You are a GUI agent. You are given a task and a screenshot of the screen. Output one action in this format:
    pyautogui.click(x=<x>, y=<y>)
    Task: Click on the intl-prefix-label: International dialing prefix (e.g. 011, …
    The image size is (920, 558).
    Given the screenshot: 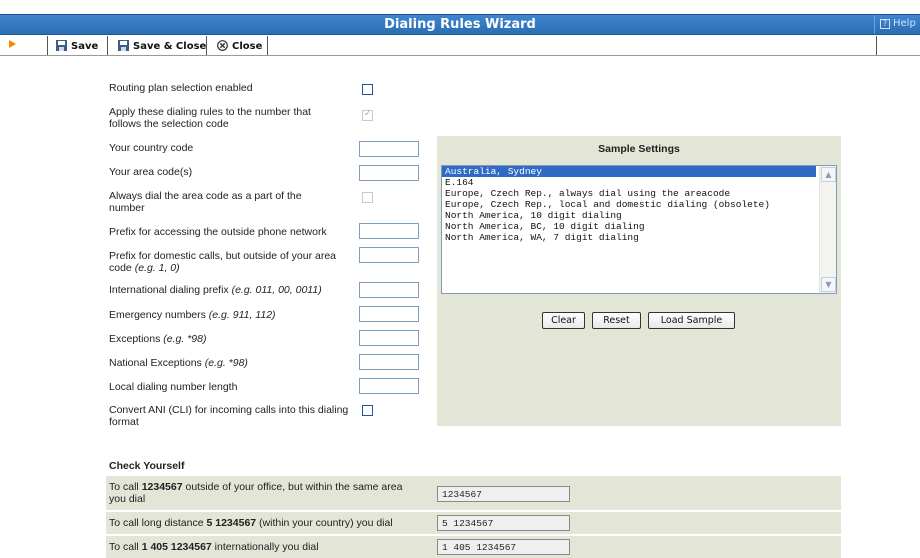 What is the action you would take?
    pyautogui.click(x=215, y=290)
    